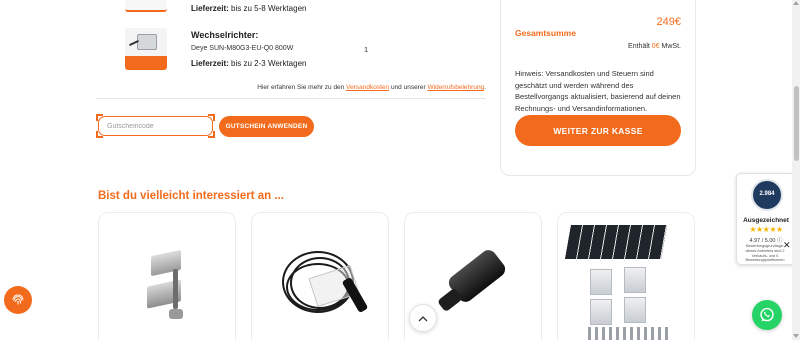 This screenshot has height=340, width=800. What do you see at coordinates (269, 8) in the screenshot?
I see `delivery-value: bis zu 5-8 Werktagen` at bounding box center [269, 8].